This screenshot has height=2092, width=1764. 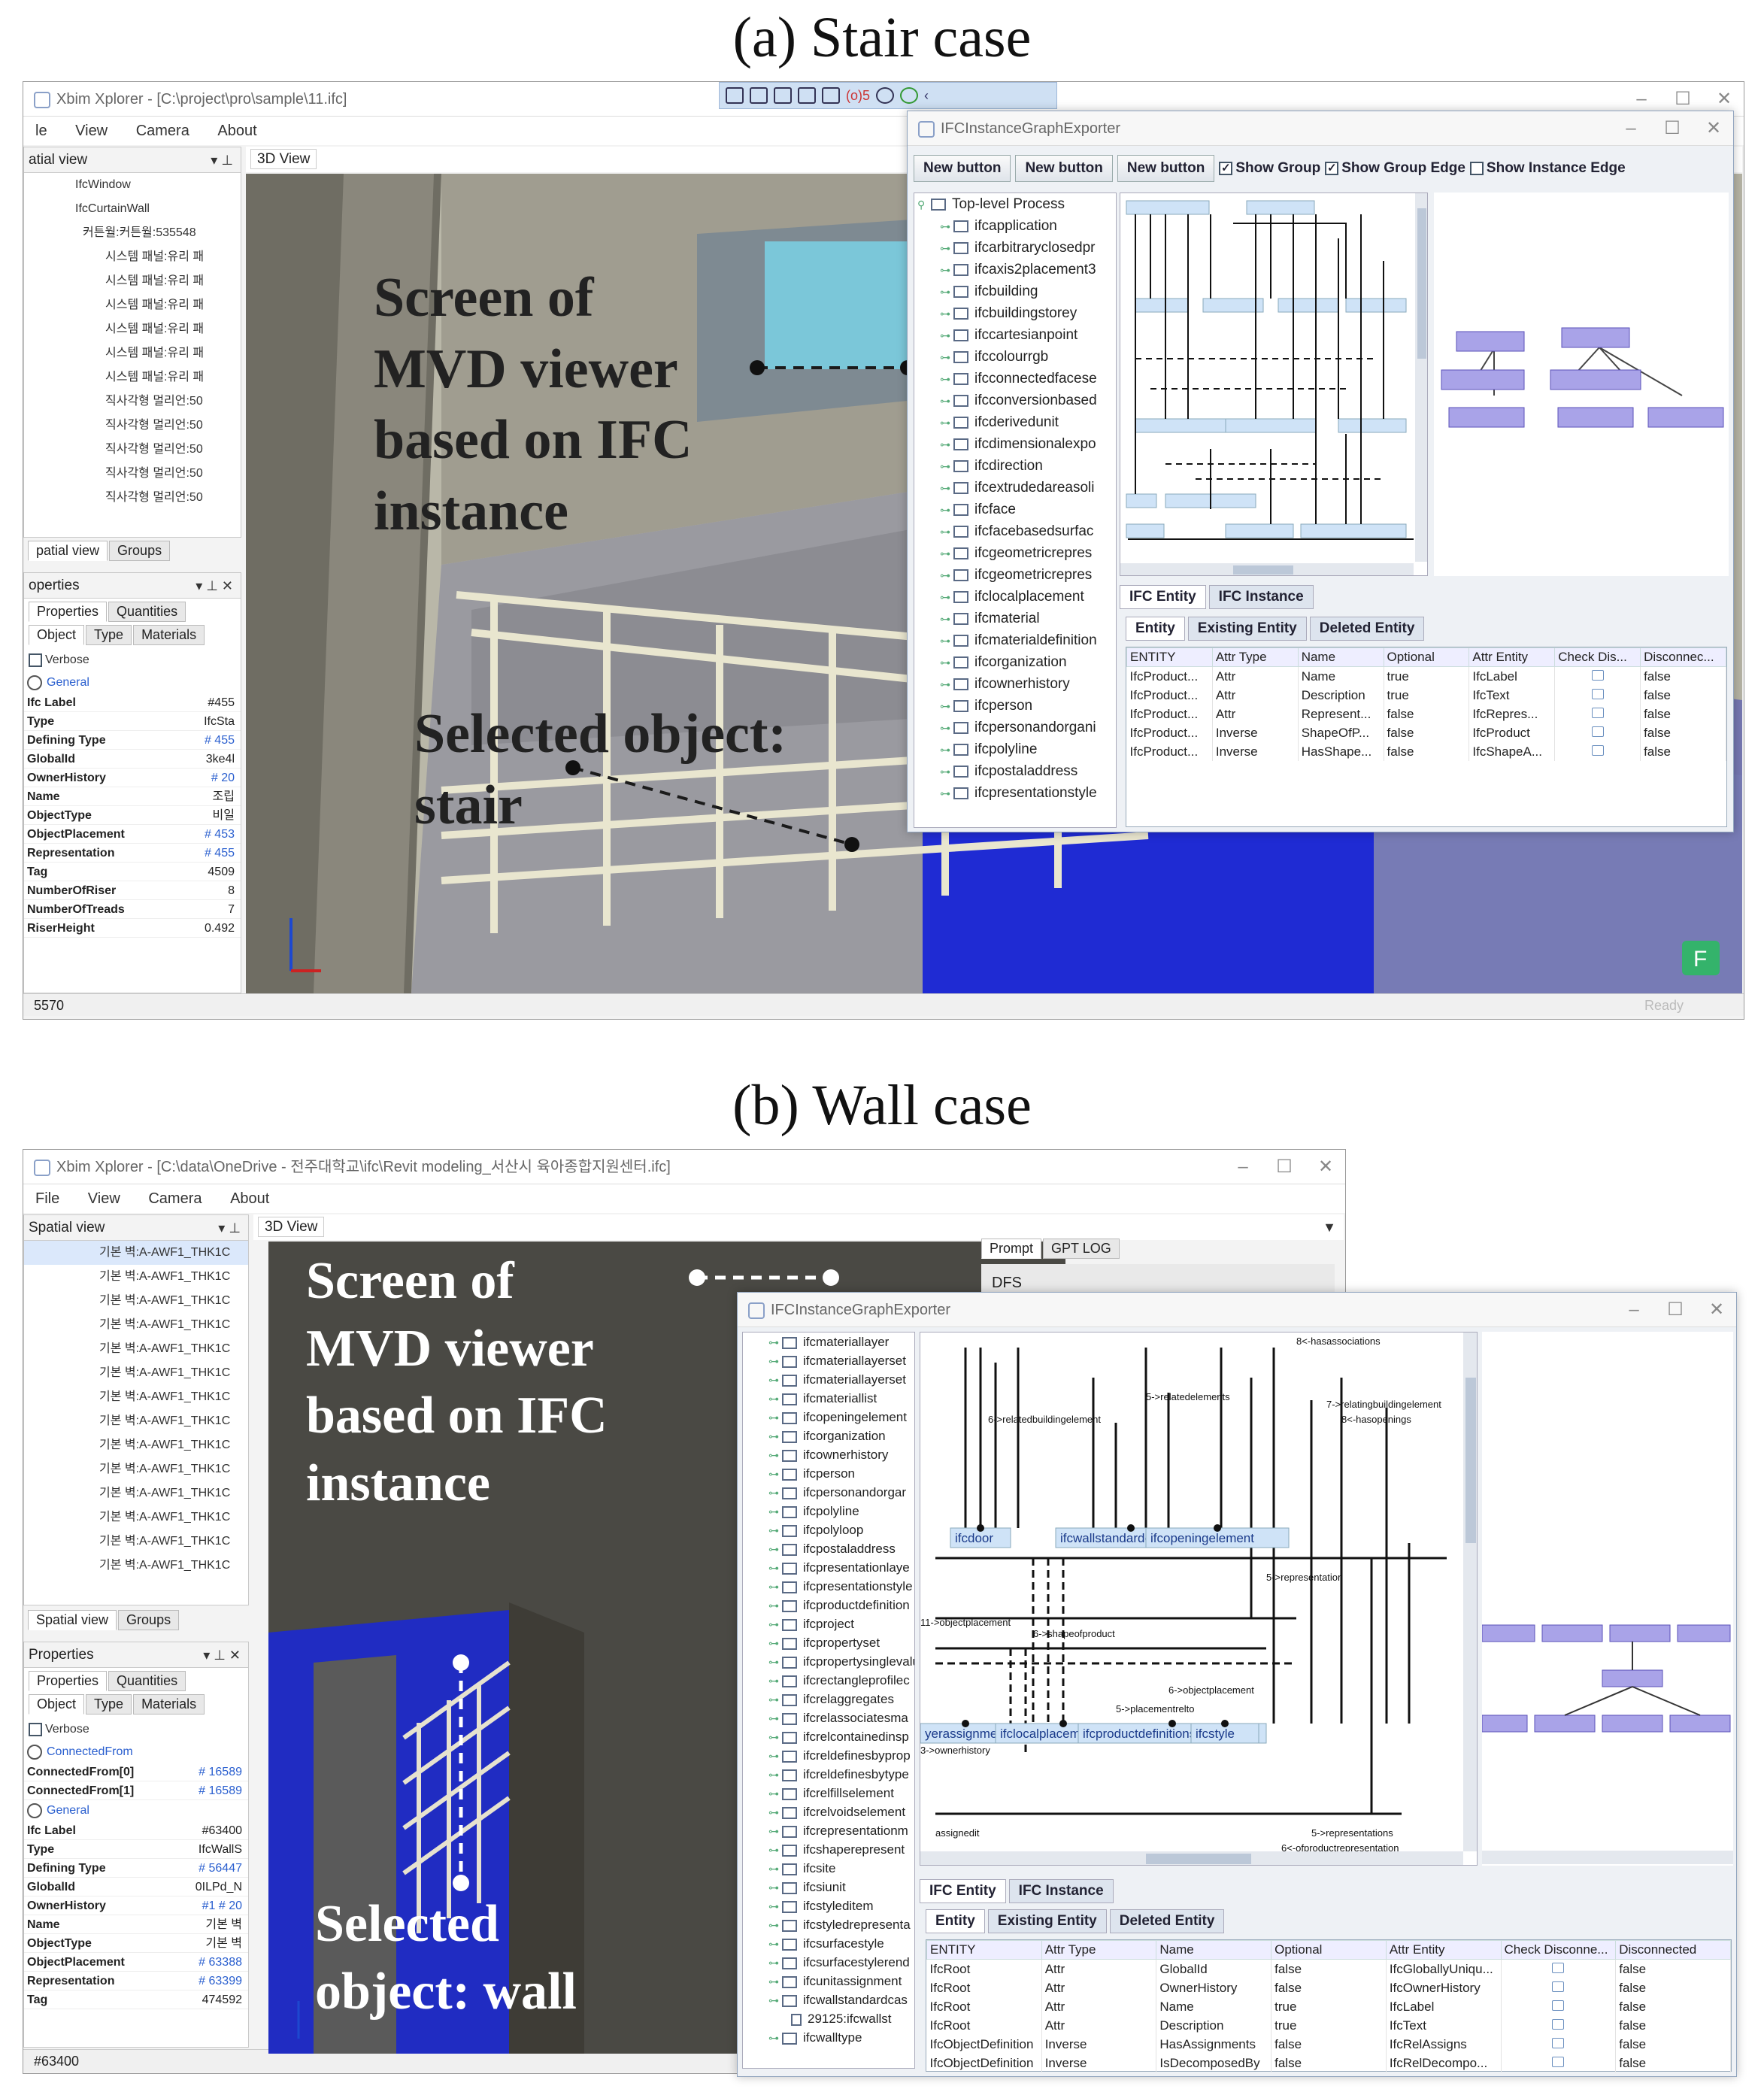 I want to click on tree-item: ⊶ ifcshaperepresent, so click(x=828, y=1849).